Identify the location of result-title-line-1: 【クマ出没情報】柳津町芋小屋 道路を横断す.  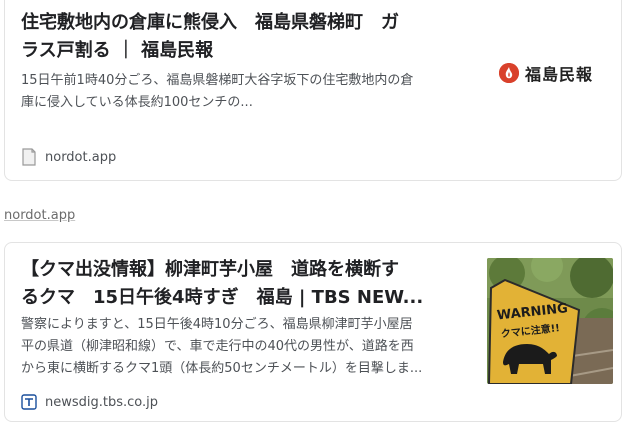
(251, 270).